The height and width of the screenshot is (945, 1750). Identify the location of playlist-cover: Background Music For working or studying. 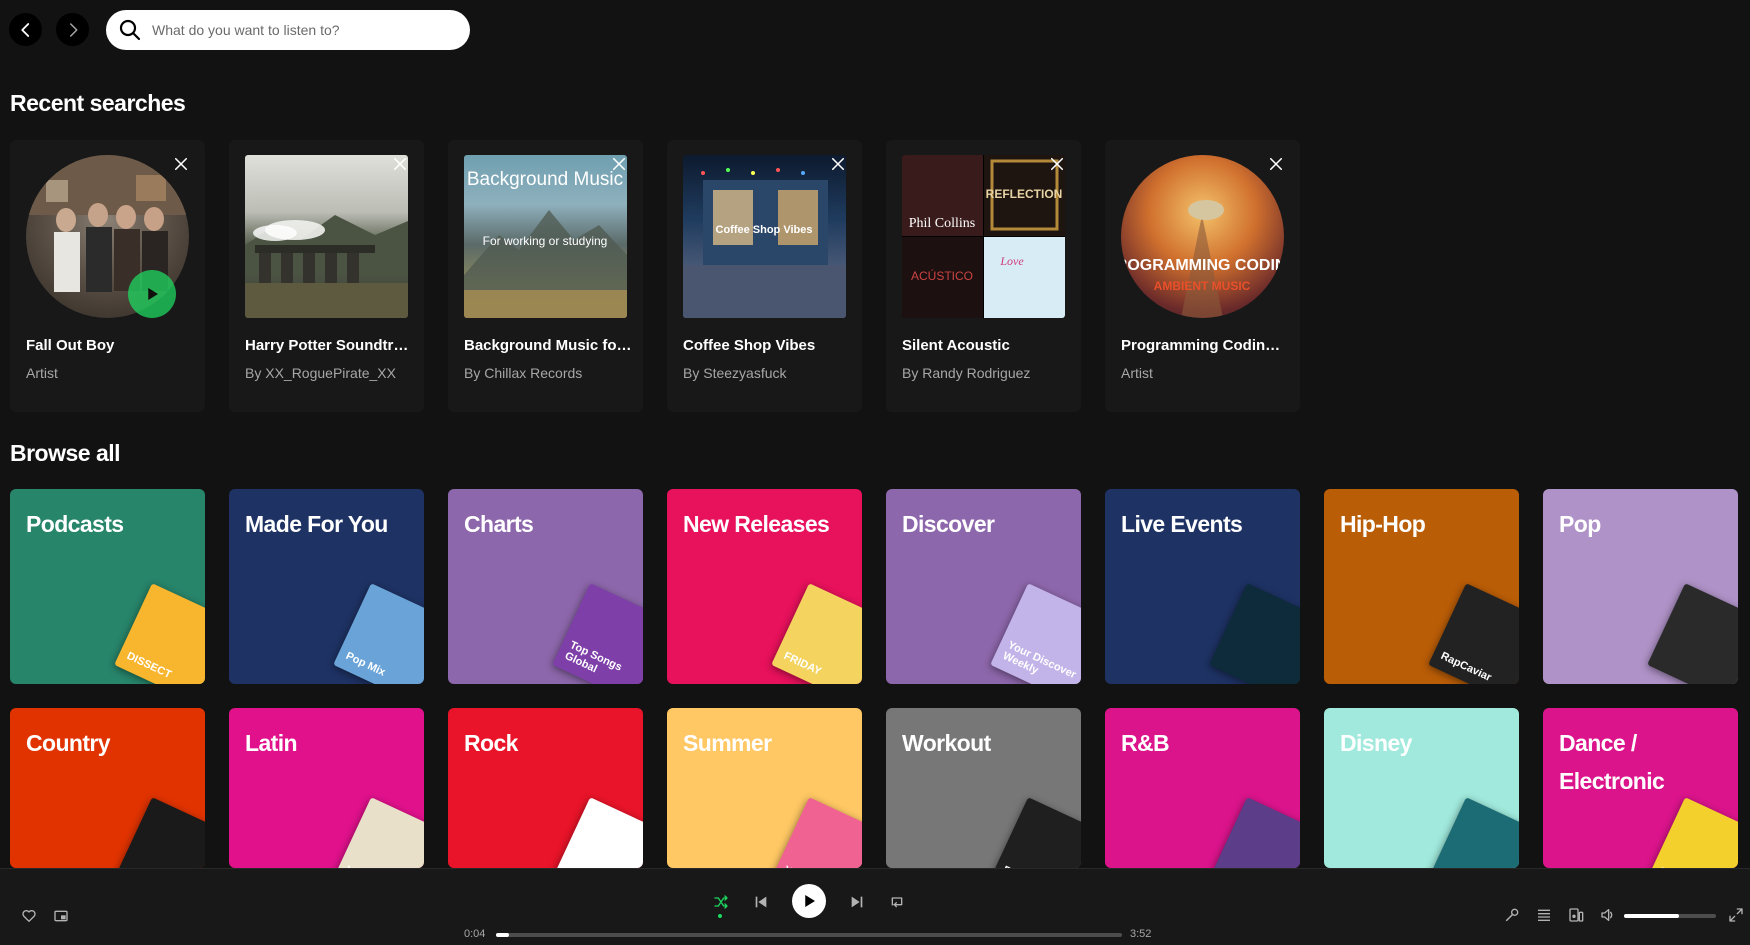
(545, 236).